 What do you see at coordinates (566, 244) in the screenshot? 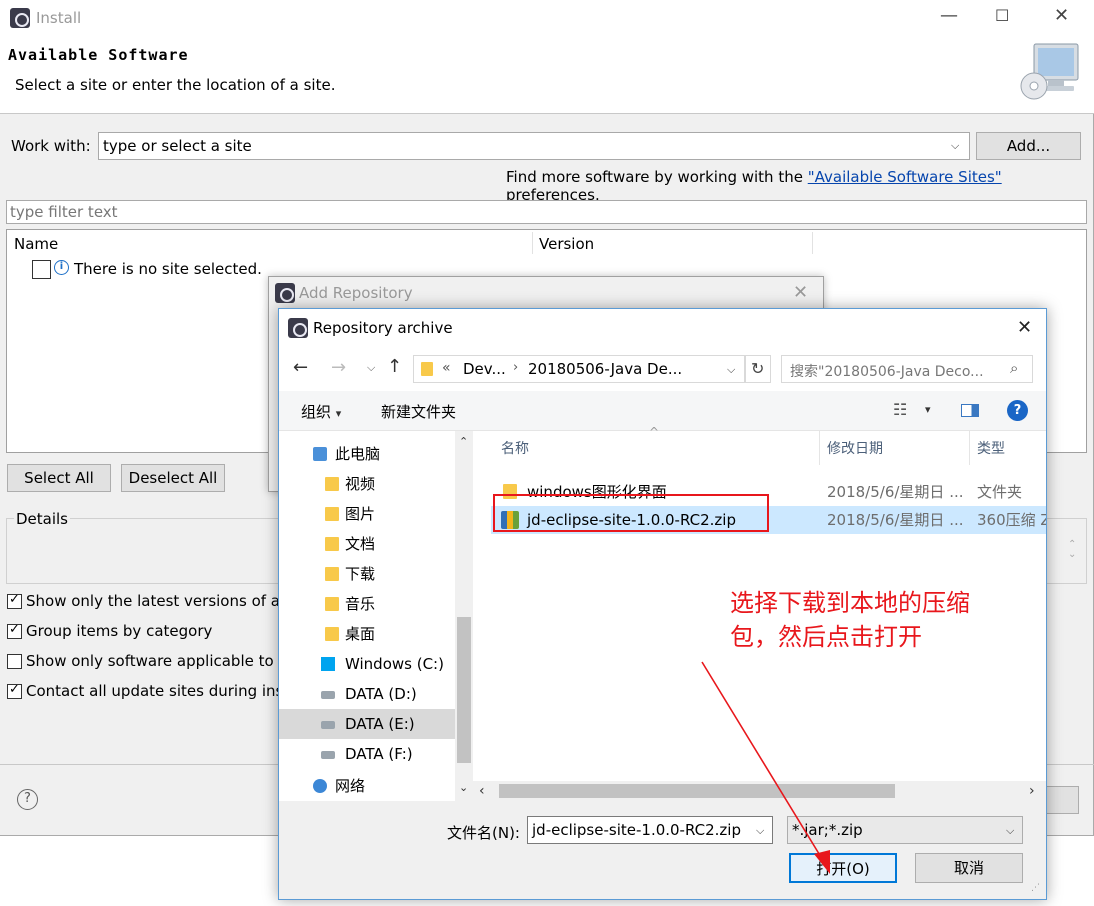
I see `column-header-version: Version` at bounding box center [566, 244].